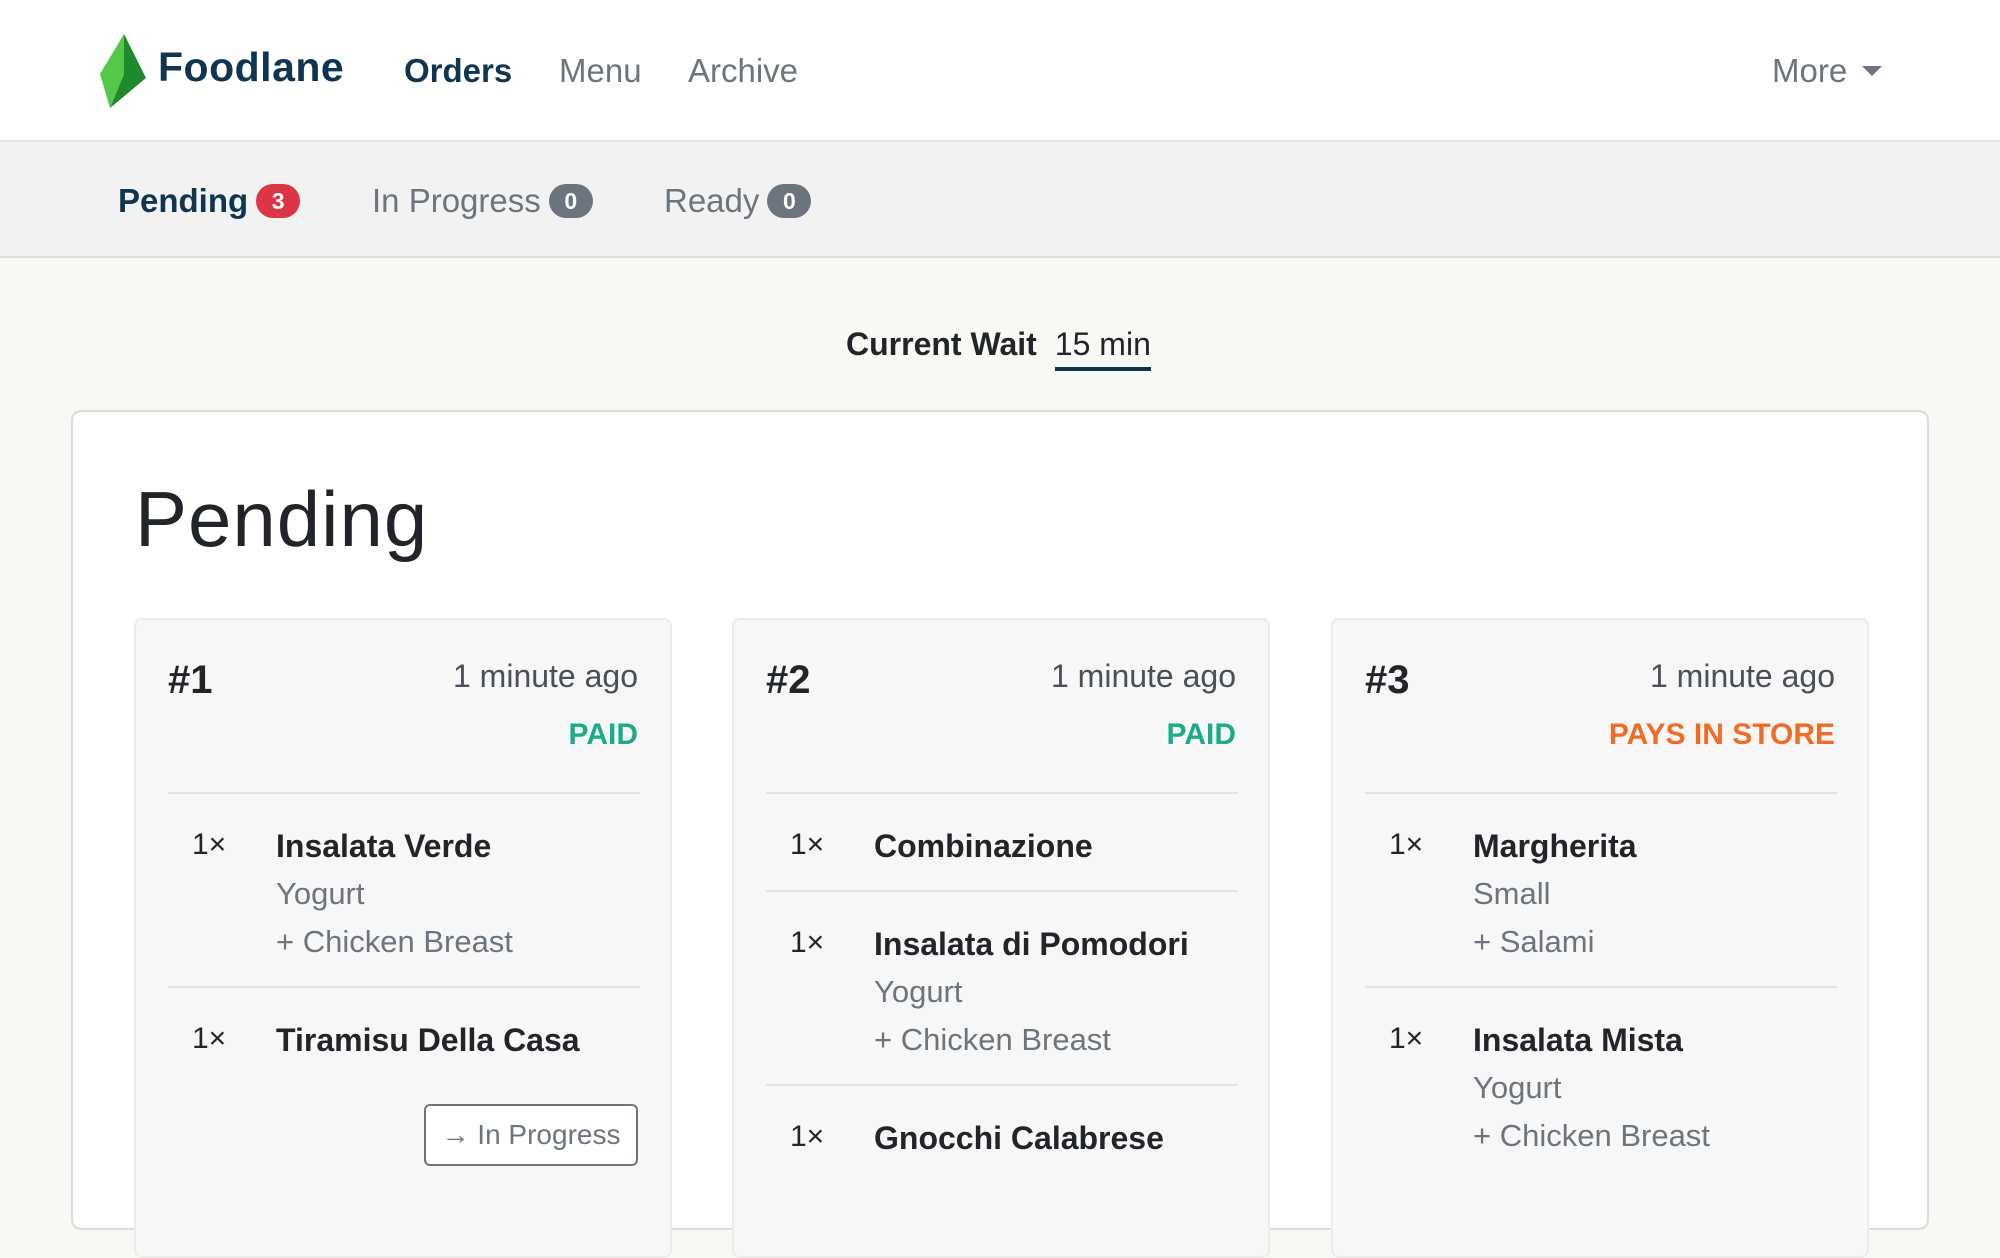 Image resolution: width=2000 pixels, height=1258 pixels. What do you see at coordinates (428, 1040) in the screenshot?
I see `item-name: Tiramisu Della Casa` at bounding box center [428, 1040].